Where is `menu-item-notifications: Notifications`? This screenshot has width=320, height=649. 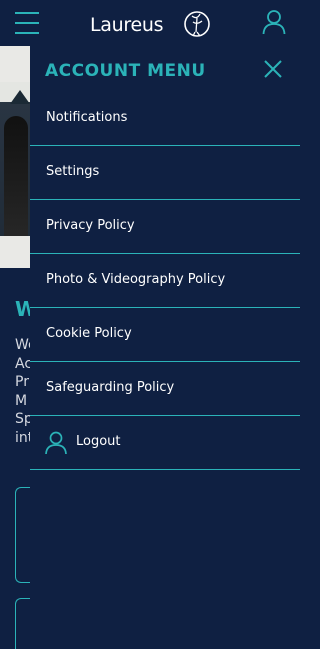 menu-item-notifications: Notifications is located at coordinates (165, 119).